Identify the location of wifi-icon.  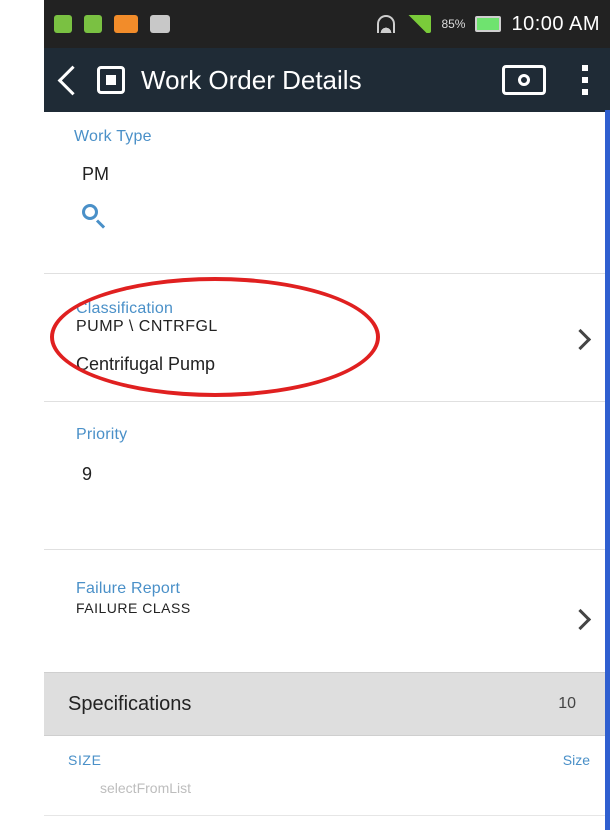
(386, 24).